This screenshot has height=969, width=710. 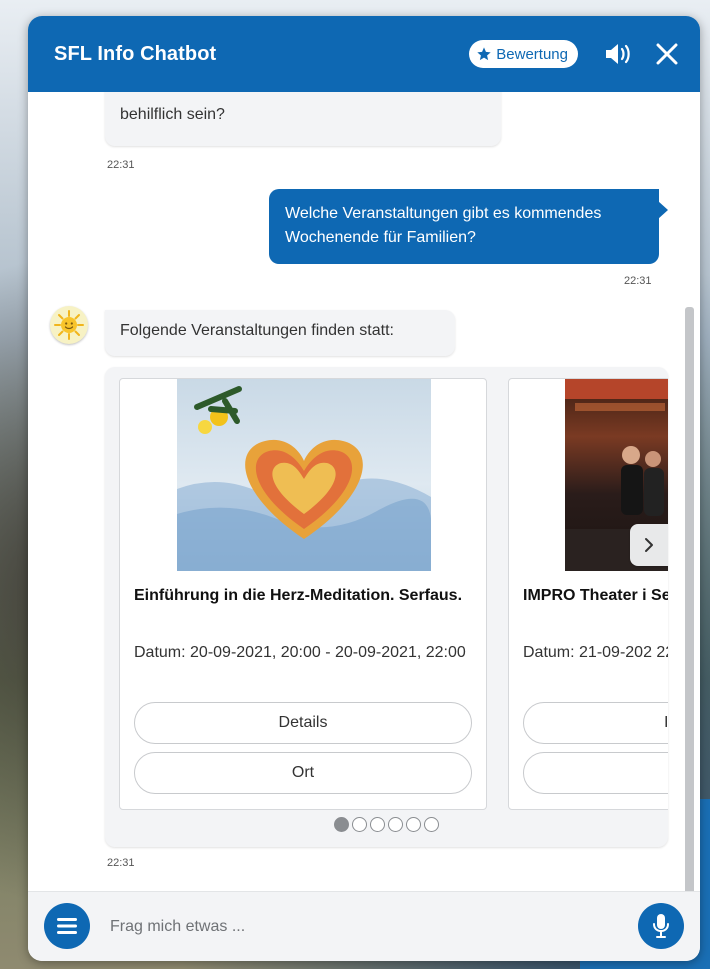 I want to click on chat-input-bar, so click(x=364, y=926).